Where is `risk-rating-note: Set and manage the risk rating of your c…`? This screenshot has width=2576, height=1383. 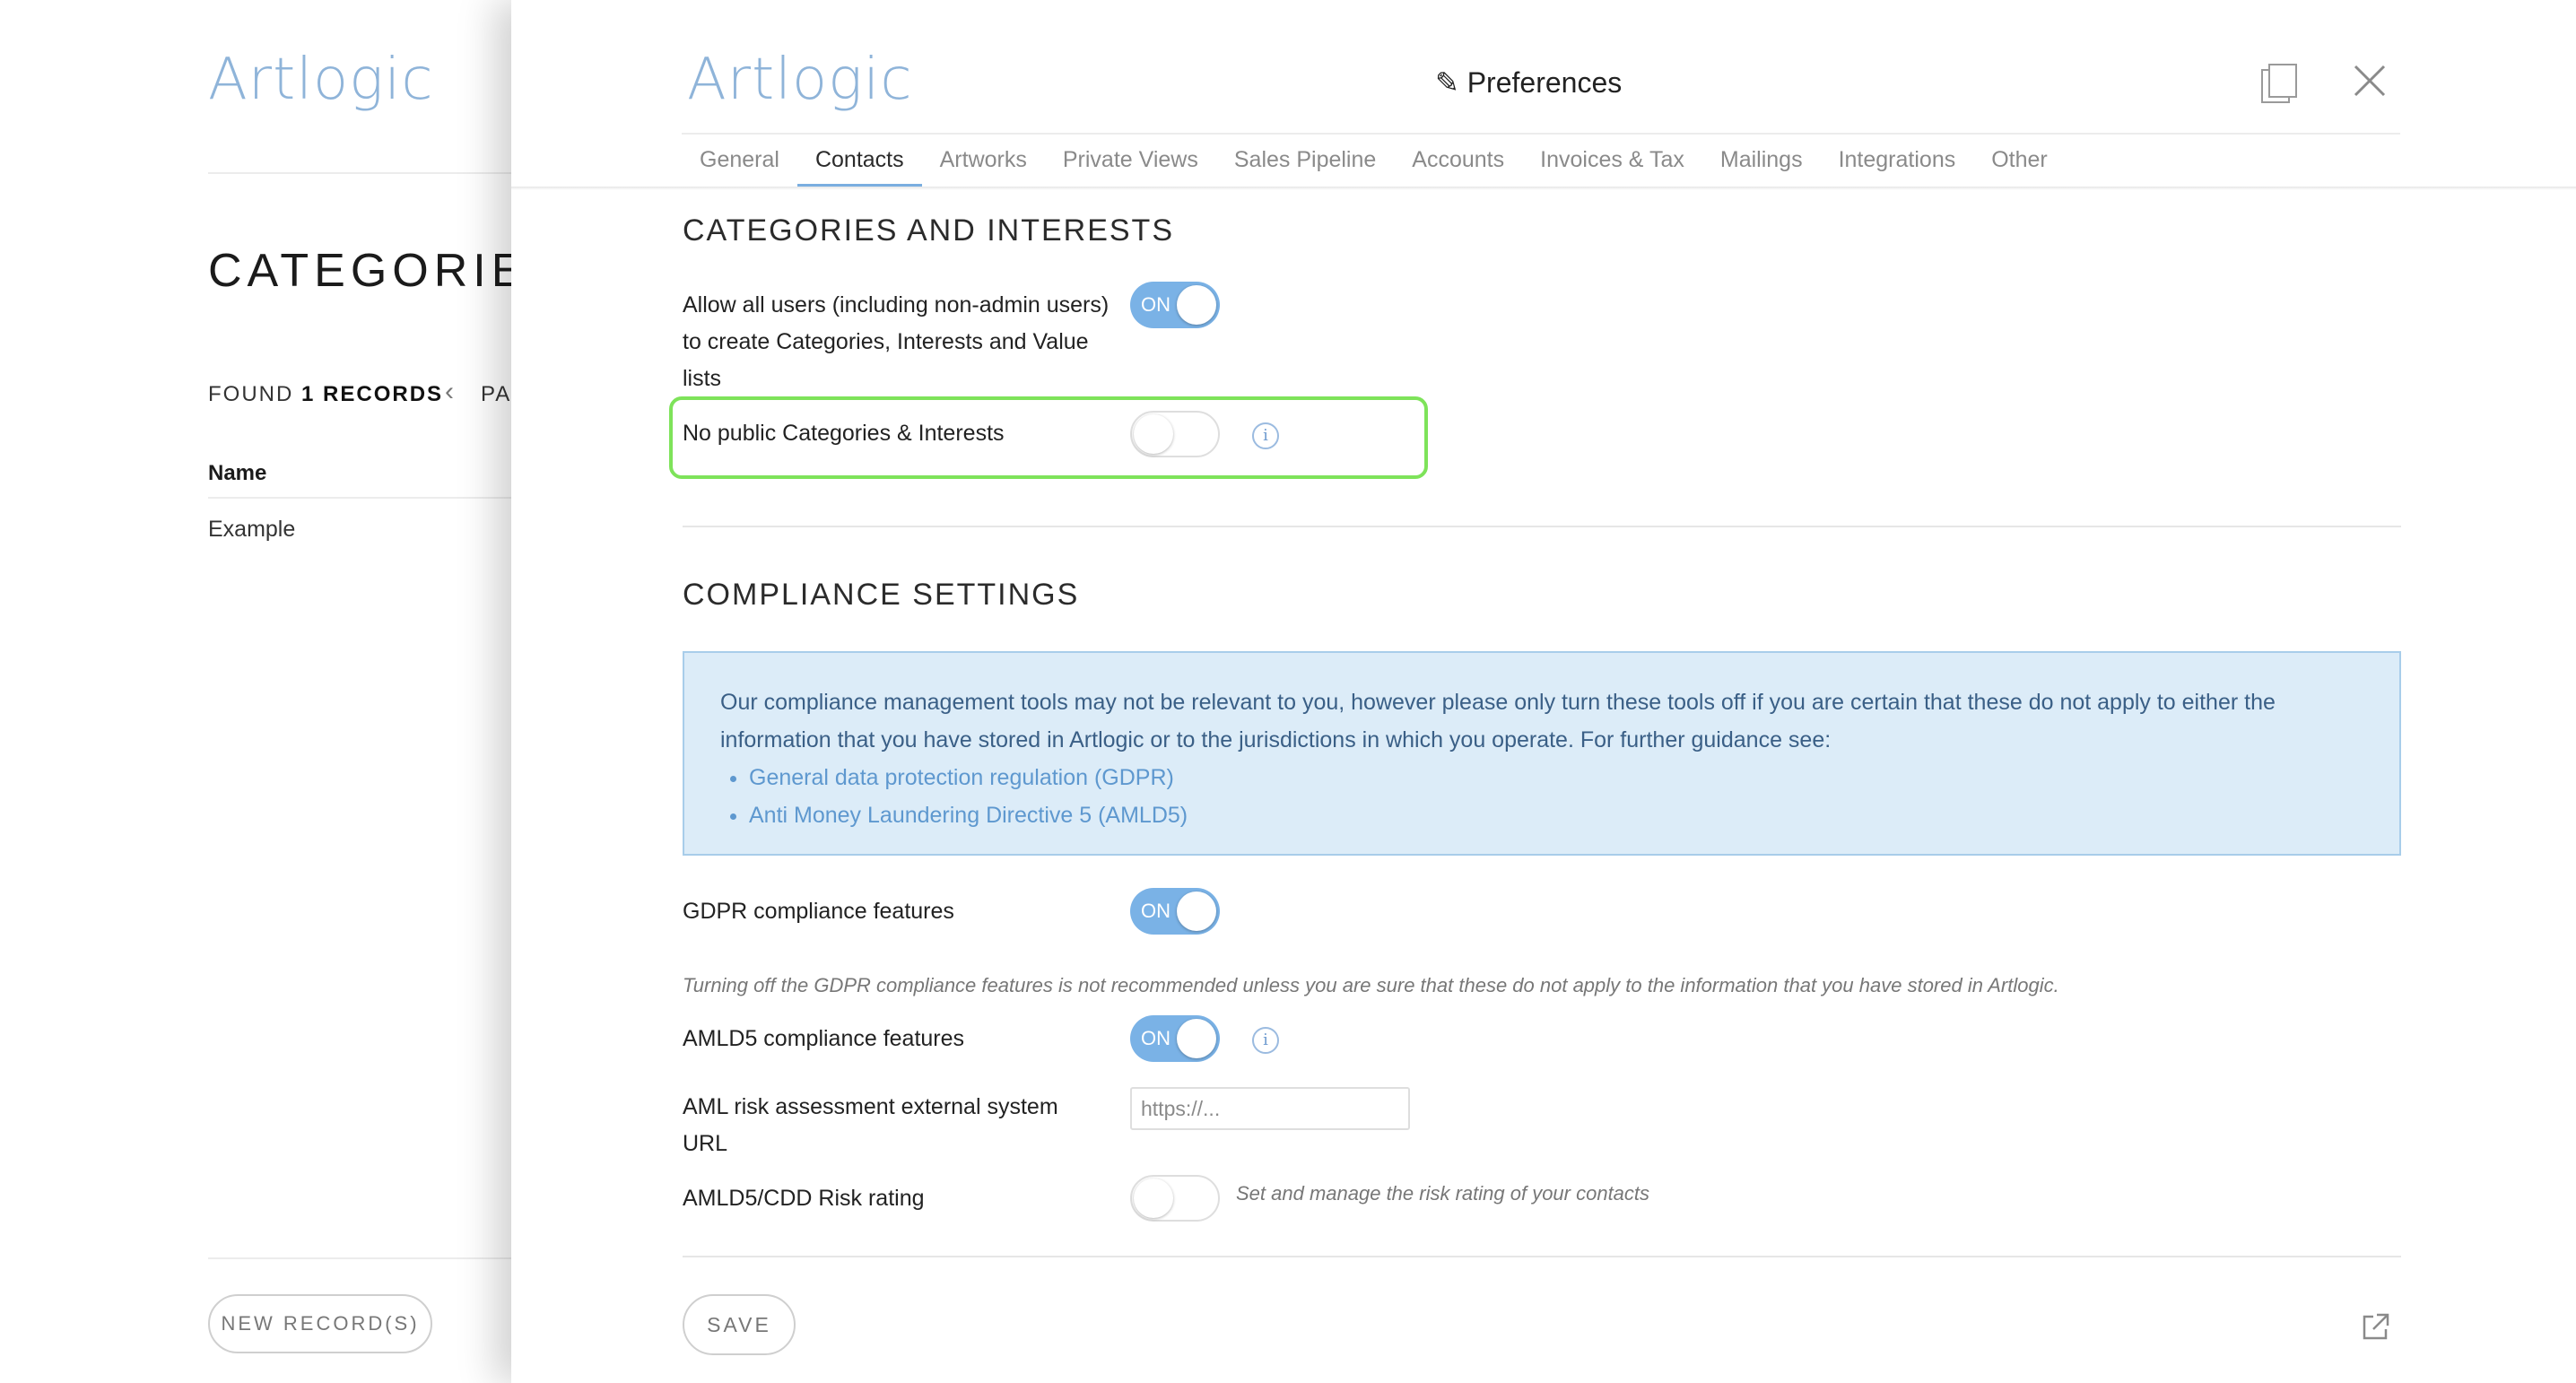
risk-rating-note: Set and manage the risk rating of your c… is located at coordinates (1443, 1193).